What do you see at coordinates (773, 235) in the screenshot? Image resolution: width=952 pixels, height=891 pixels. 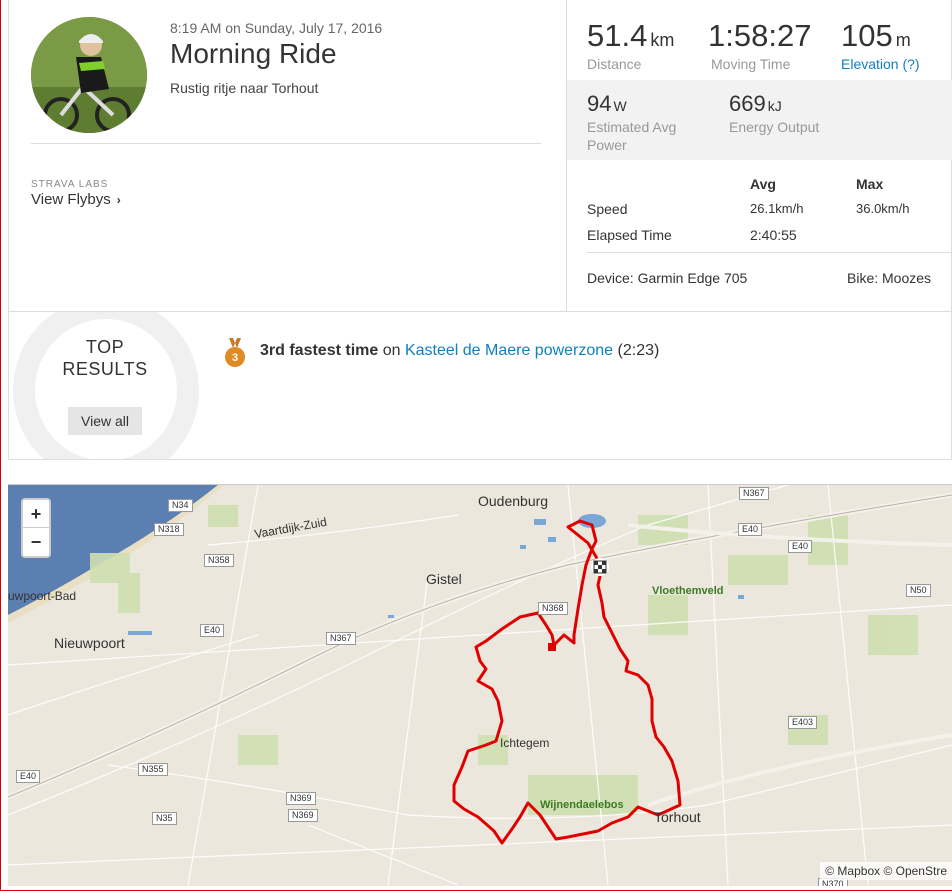 I see `elapsed-time-value: 2:40:55` at bounding box center [773, 235].